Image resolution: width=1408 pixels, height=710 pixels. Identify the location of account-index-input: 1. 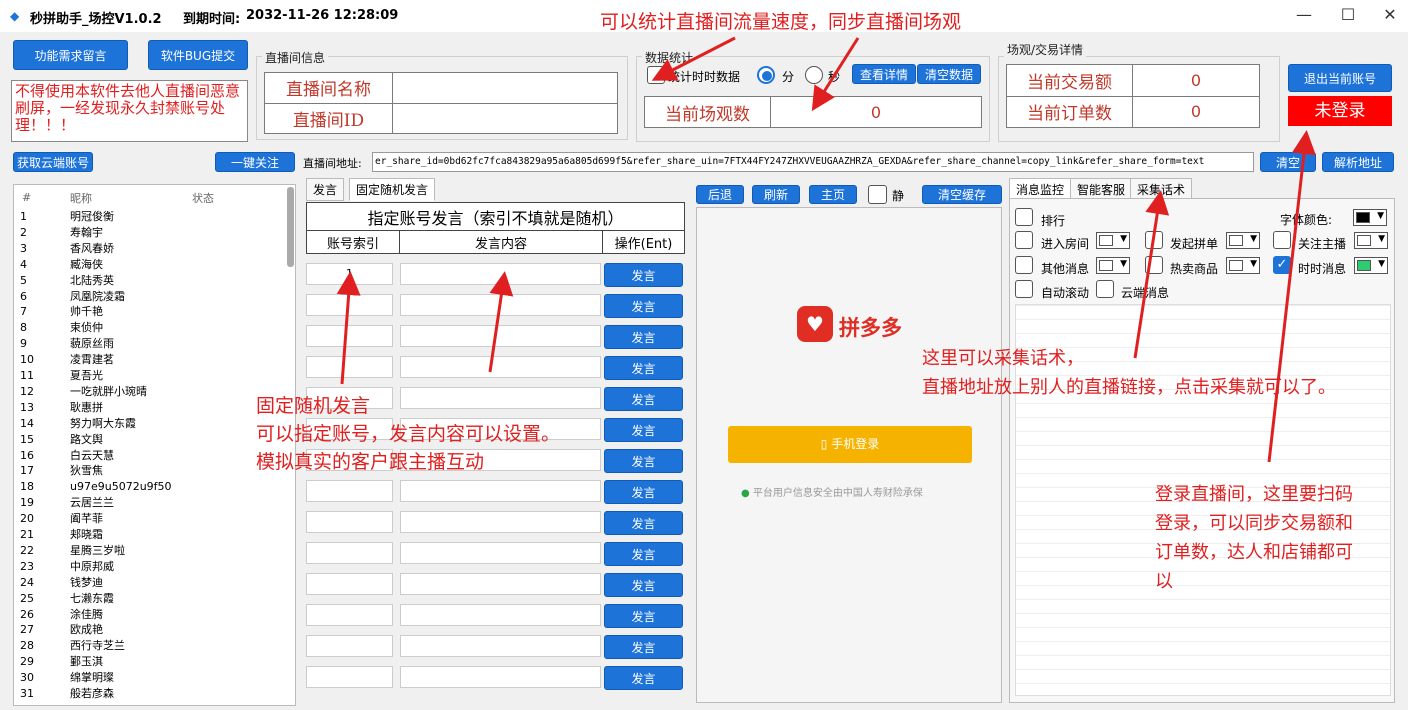
(349, 274).